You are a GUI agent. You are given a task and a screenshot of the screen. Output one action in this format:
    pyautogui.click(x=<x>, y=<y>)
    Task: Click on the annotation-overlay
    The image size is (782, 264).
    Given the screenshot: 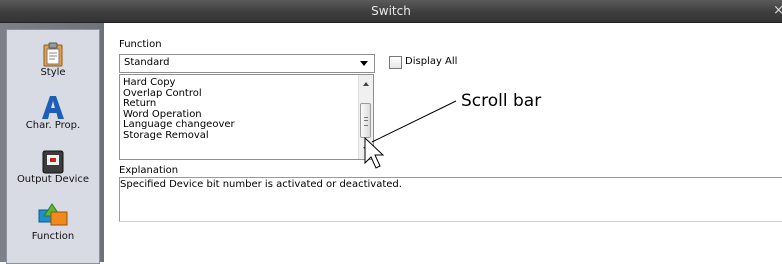 What is the action you would take?
    pyautogui.click(x=410, y=134)
    